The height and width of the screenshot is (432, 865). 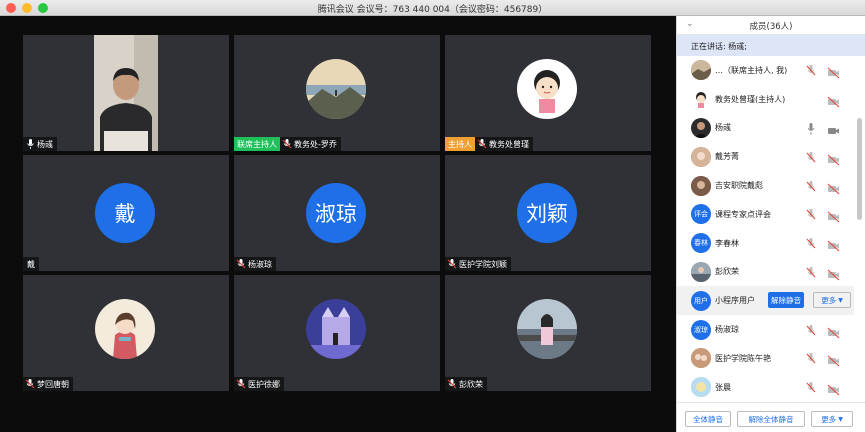 I want to click on host-tag: 主持人, so click(x=460, y=144).